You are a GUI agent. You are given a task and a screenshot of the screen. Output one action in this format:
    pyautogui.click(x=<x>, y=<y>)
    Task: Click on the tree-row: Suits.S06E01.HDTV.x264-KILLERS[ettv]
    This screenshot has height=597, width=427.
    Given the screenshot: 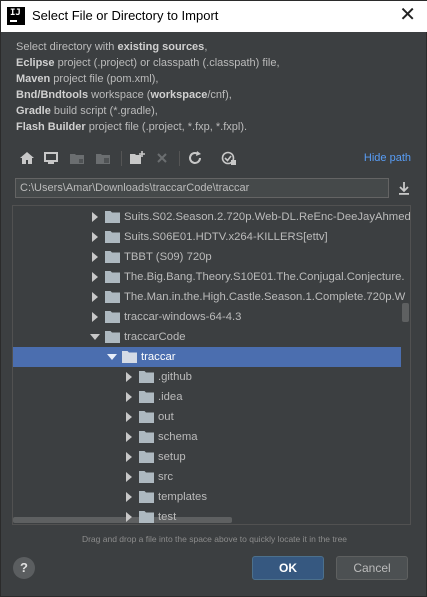 What is the action you would take?
    pyautogui.click(x=207, y=237)
    